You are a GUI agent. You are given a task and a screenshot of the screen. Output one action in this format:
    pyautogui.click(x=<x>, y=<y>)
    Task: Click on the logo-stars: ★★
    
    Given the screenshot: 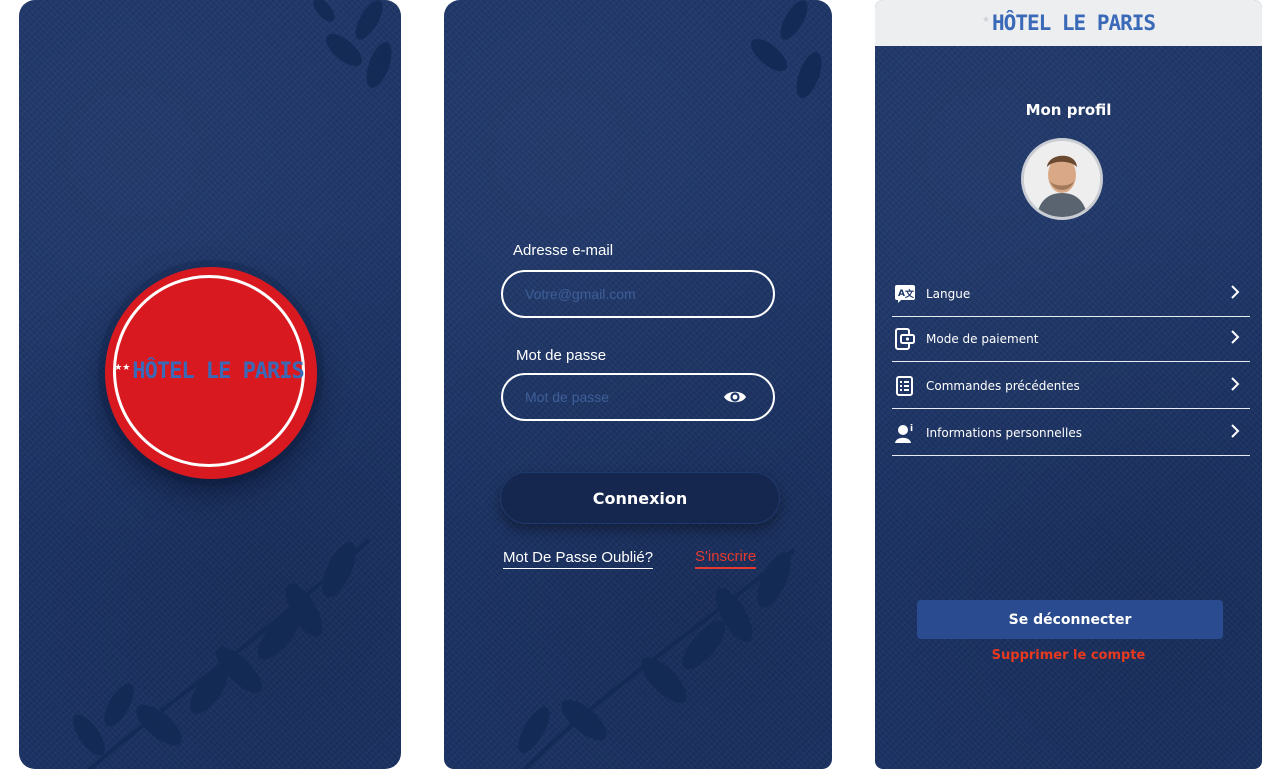 What is the action you would take?
    pyautogui.click(x=122, y=368)
    